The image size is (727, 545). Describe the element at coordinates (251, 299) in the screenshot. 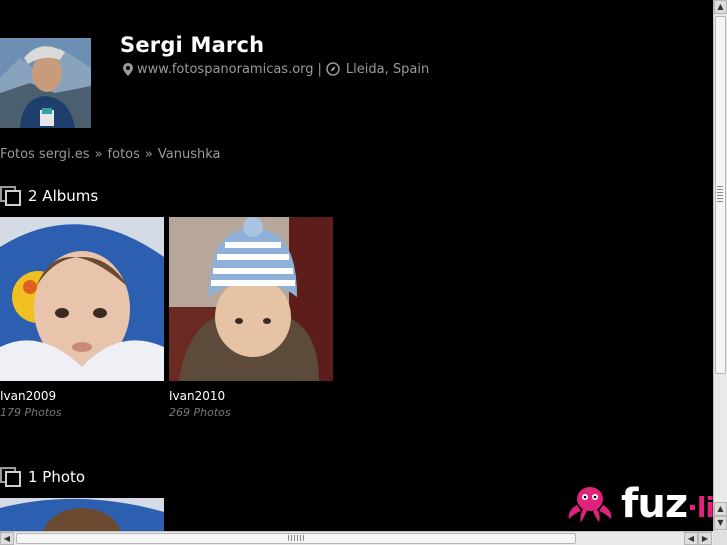

I see `album-thumbnail-ivan2010` at that location.